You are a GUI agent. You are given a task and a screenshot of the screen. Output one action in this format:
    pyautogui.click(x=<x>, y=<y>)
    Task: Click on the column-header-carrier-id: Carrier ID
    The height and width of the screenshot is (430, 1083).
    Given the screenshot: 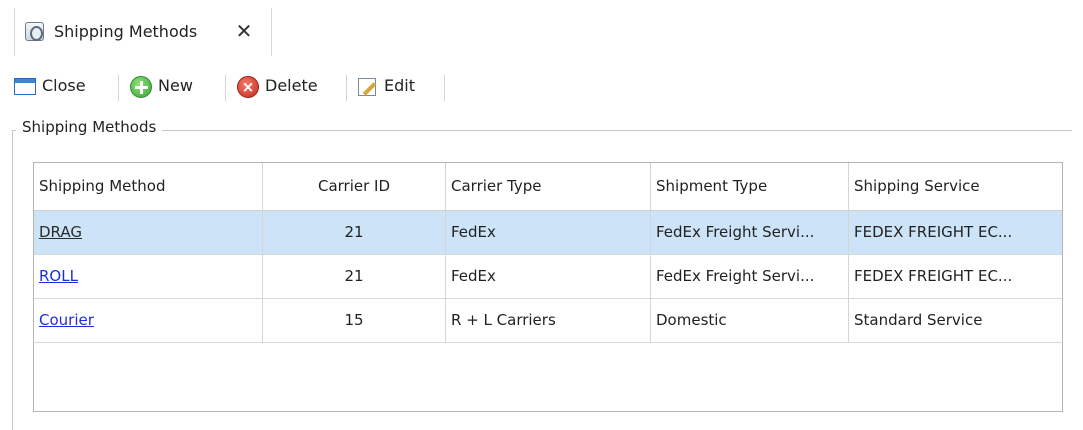 What is the action you would take?
    pyautogui.click(x=354, y=186)
    